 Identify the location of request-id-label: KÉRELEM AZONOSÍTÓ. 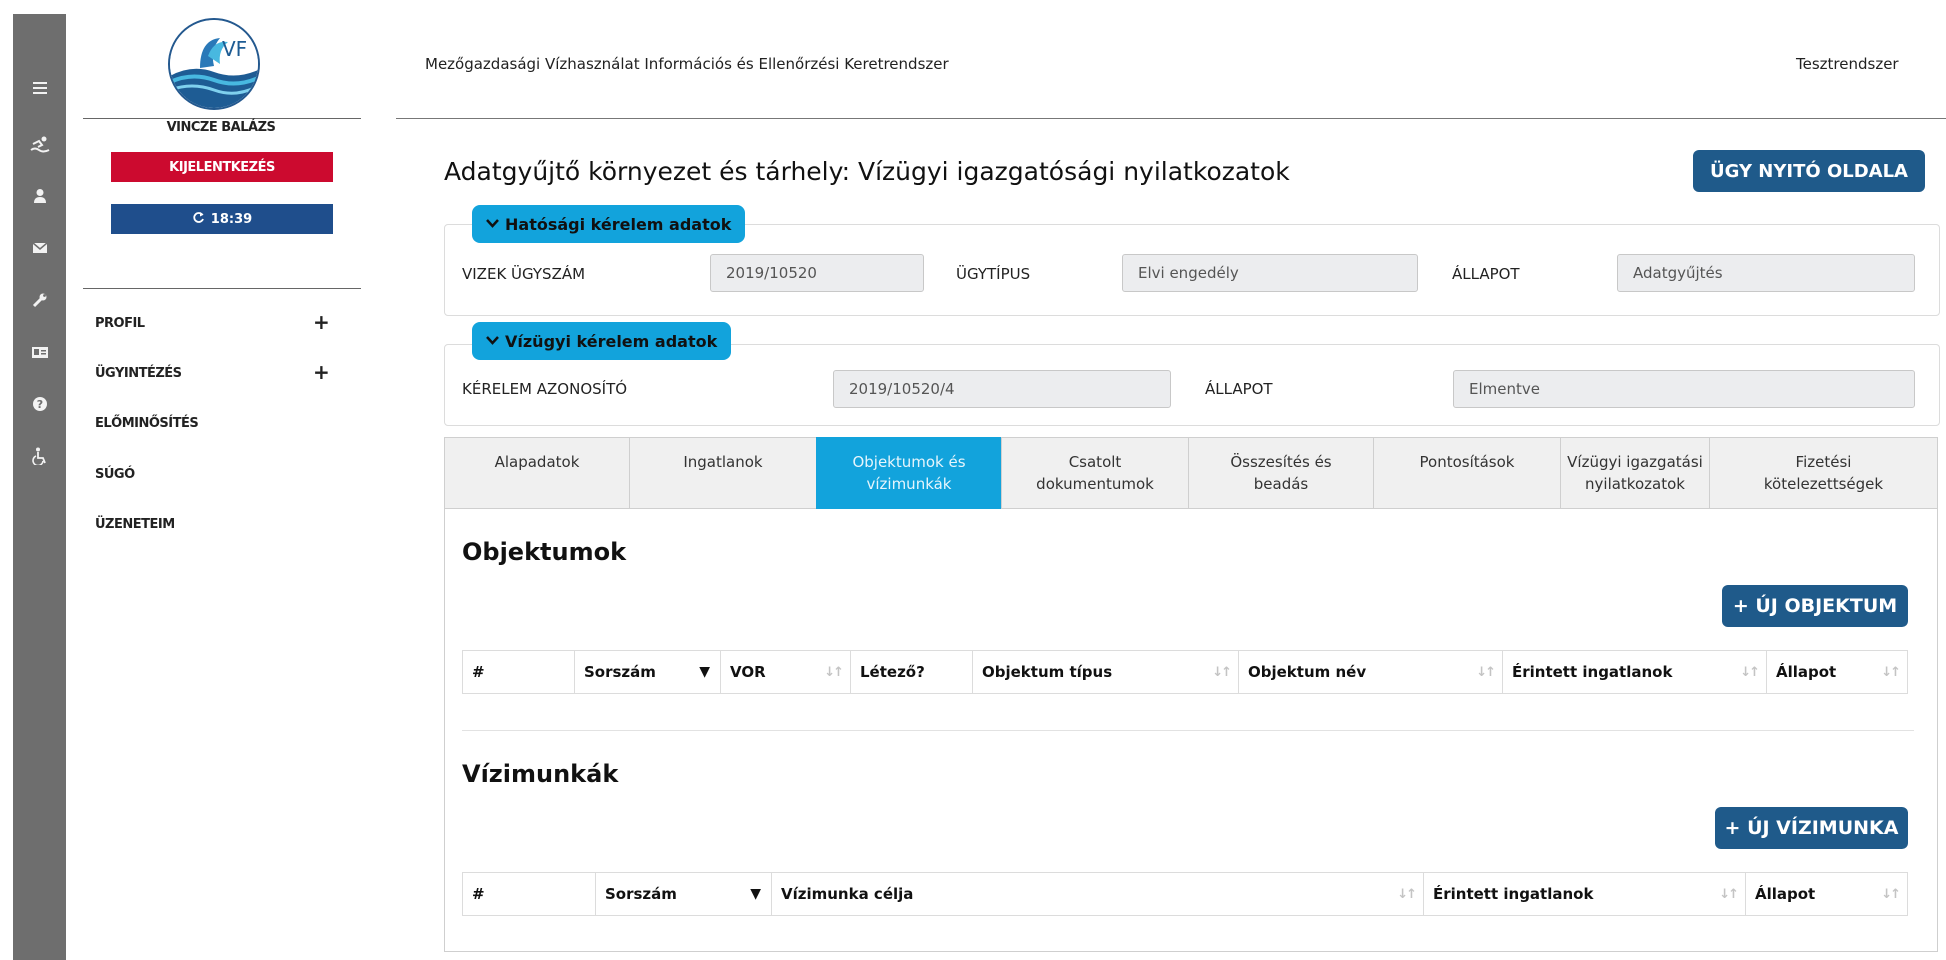
(545, 389).